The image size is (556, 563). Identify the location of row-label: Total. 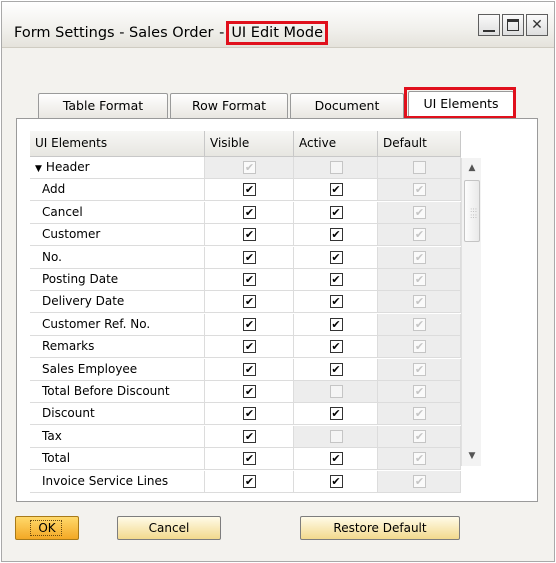
(117, 459).